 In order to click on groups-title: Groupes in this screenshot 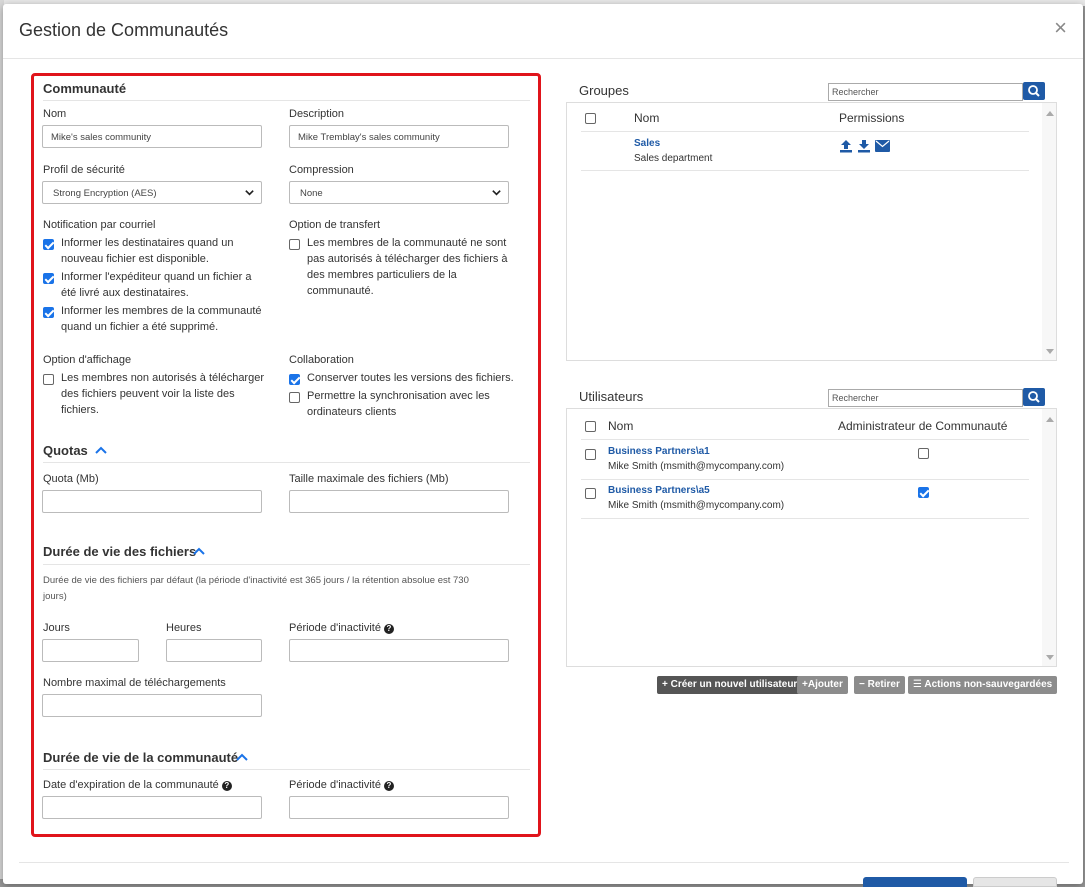, I will do `click(604, 90)`.